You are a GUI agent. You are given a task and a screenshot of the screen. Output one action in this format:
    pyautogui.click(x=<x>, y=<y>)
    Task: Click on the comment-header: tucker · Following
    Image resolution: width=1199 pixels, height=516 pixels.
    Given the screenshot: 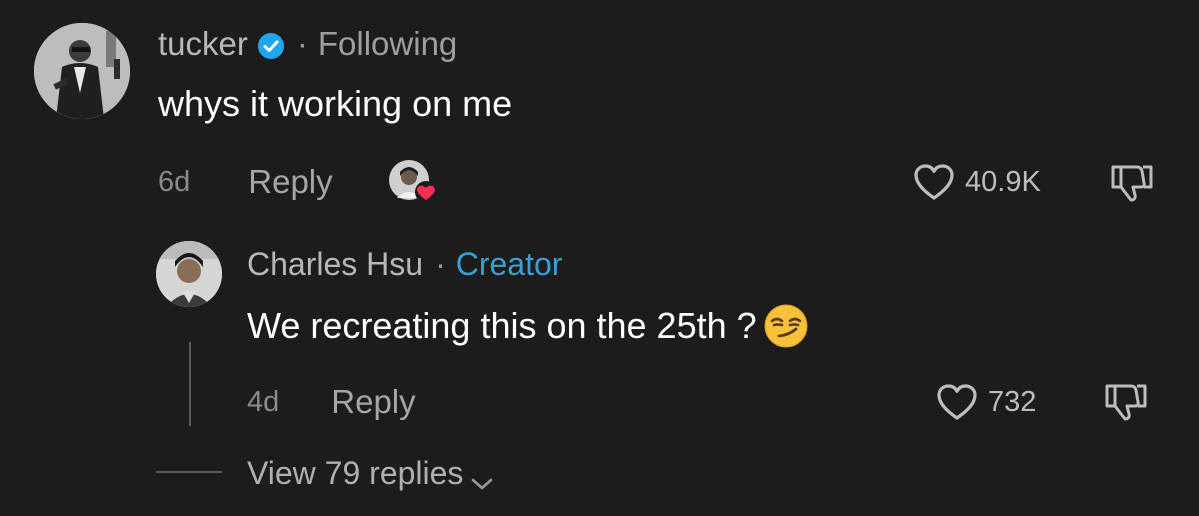 What is the action you would take?
    pyautogui.click(x=307, y=44)
    